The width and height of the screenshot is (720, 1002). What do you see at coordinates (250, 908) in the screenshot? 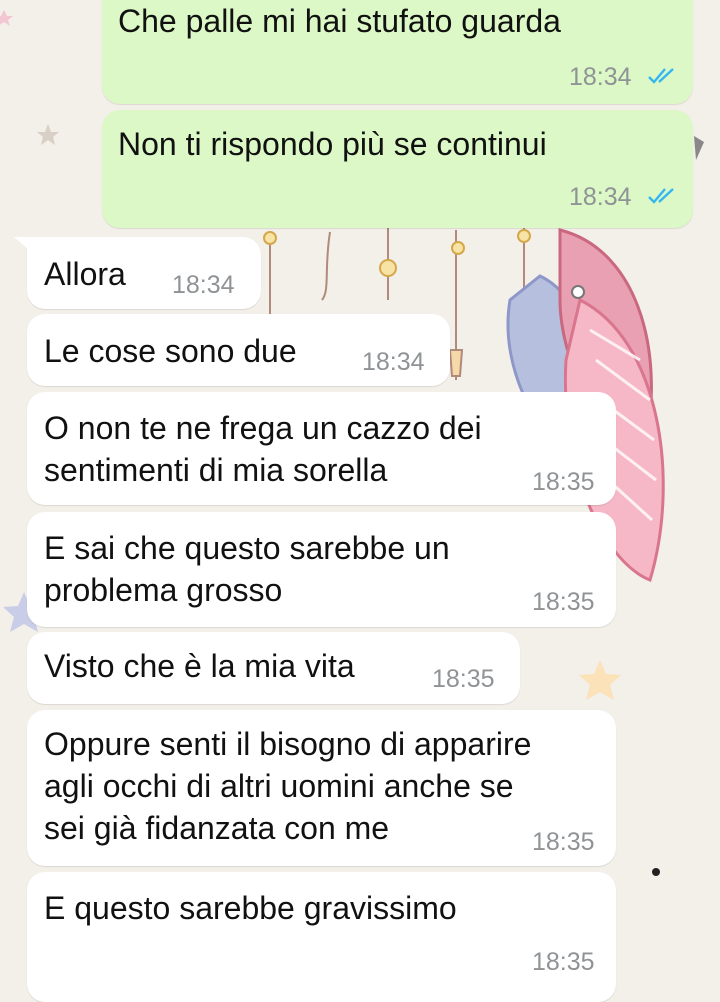
I see `message-text: E questo sarebbe gravissimo` at bounding box center [250, 908].